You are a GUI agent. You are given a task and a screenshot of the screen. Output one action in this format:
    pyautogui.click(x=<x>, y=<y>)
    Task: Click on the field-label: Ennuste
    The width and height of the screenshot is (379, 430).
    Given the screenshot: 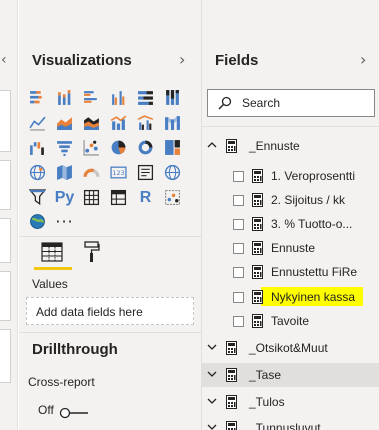 What is the action you would take?
    pyautogui.click(x=293, y=248)
    